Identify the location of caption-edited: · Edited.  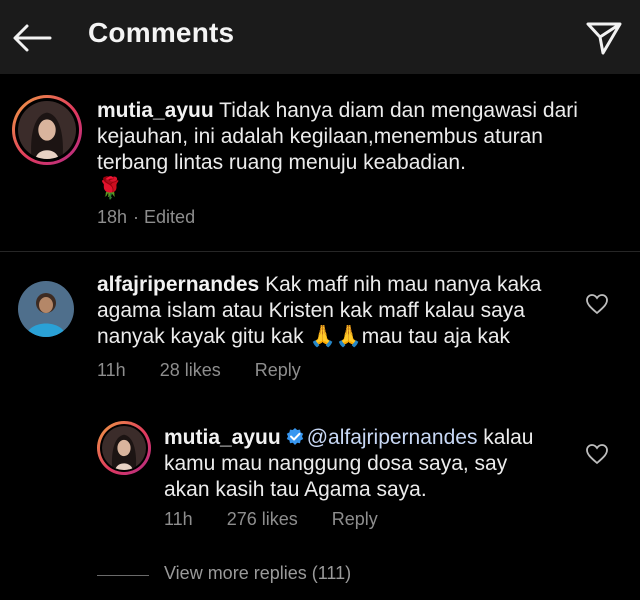
(164, 217).